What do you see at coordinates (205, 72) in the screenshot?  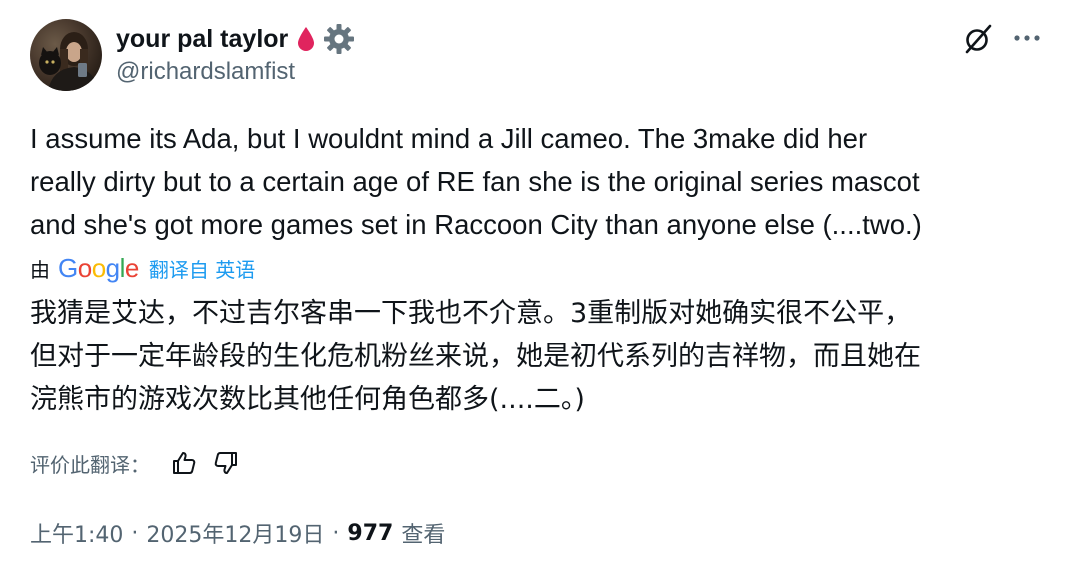 I see `author-handle: @richardslamfist` at bounding box center [205, 72].